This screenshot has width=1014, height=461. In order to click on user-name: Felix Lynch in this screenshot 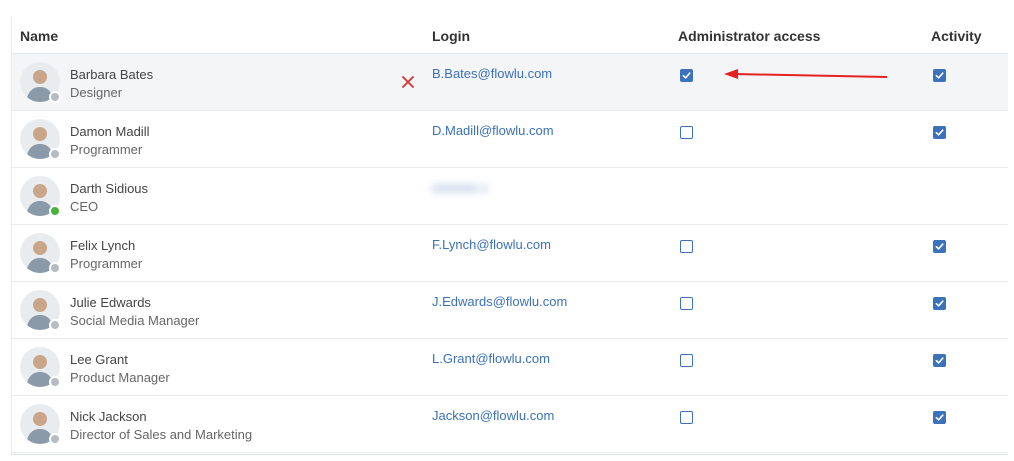, I will do `click(102, 245)`.